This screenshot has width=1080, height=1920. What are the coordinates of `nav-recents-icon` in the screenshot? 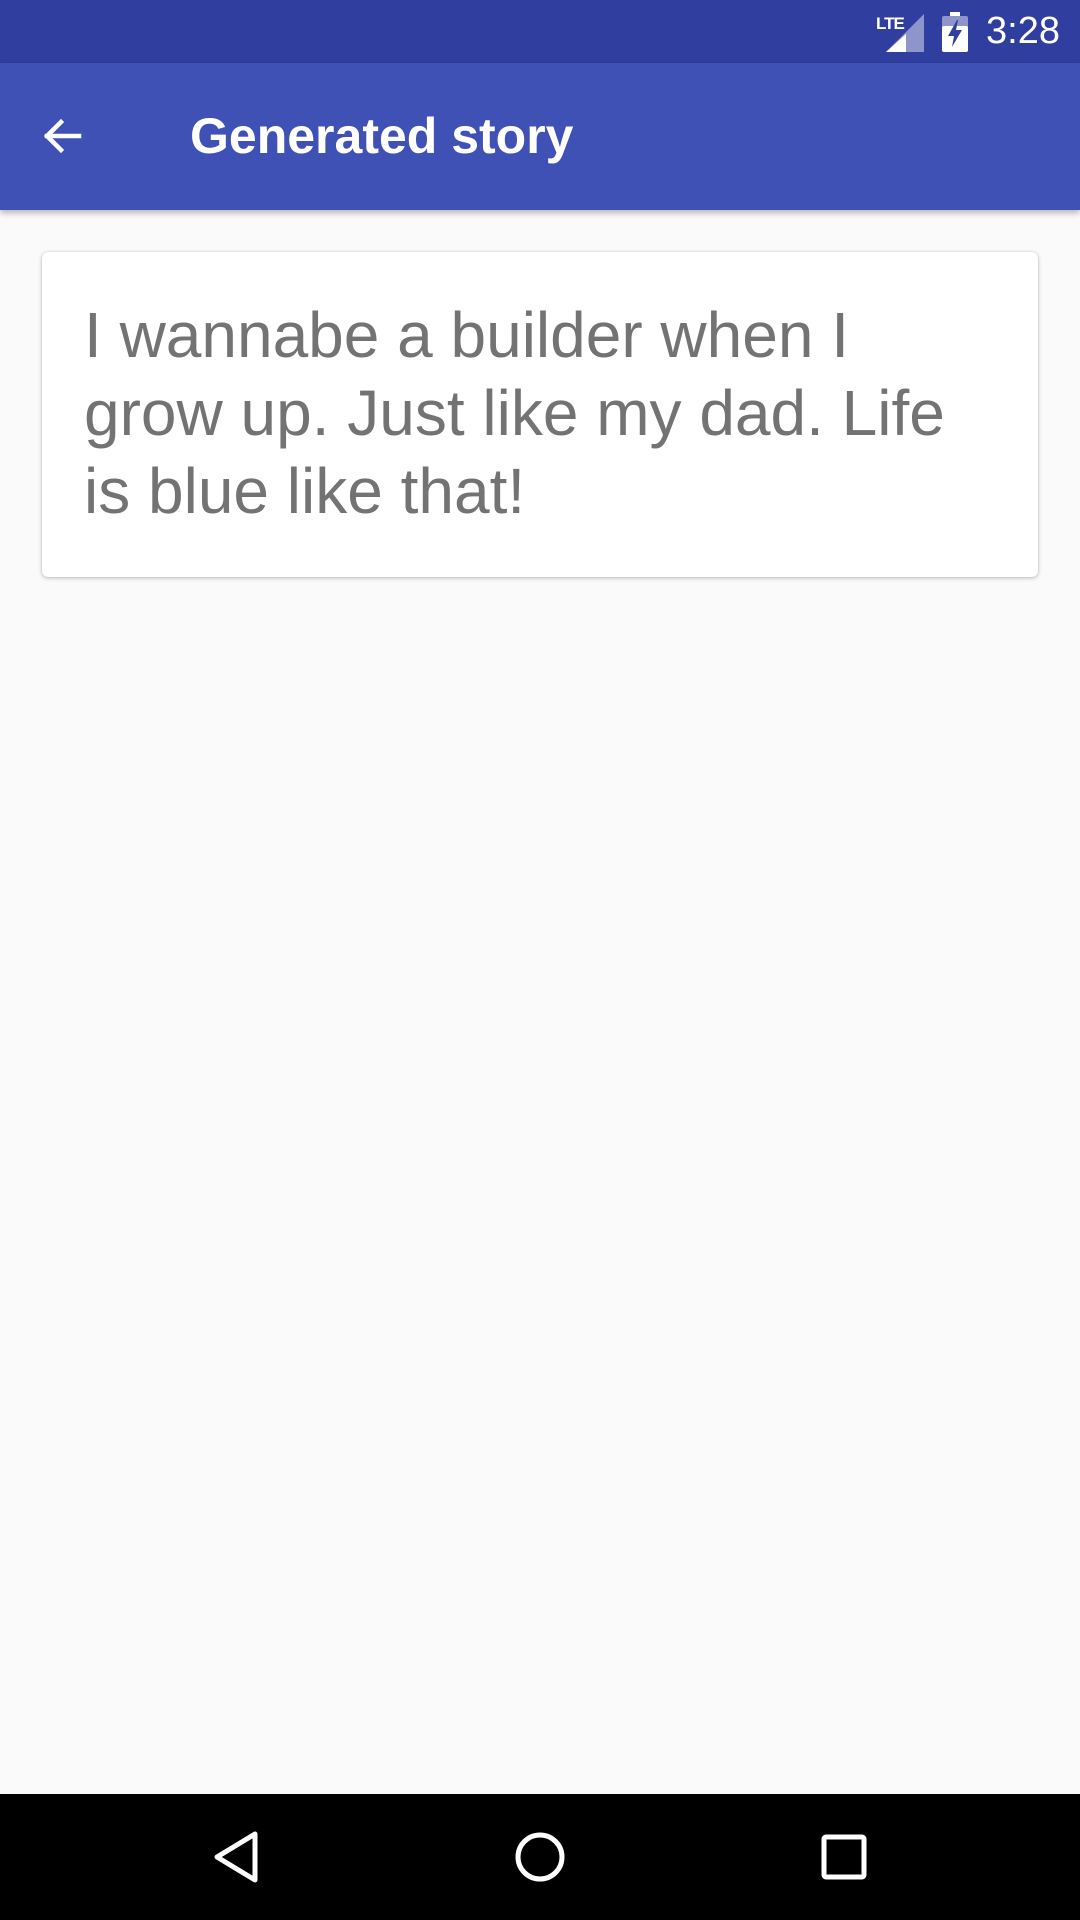 It's located at (844, 1857).